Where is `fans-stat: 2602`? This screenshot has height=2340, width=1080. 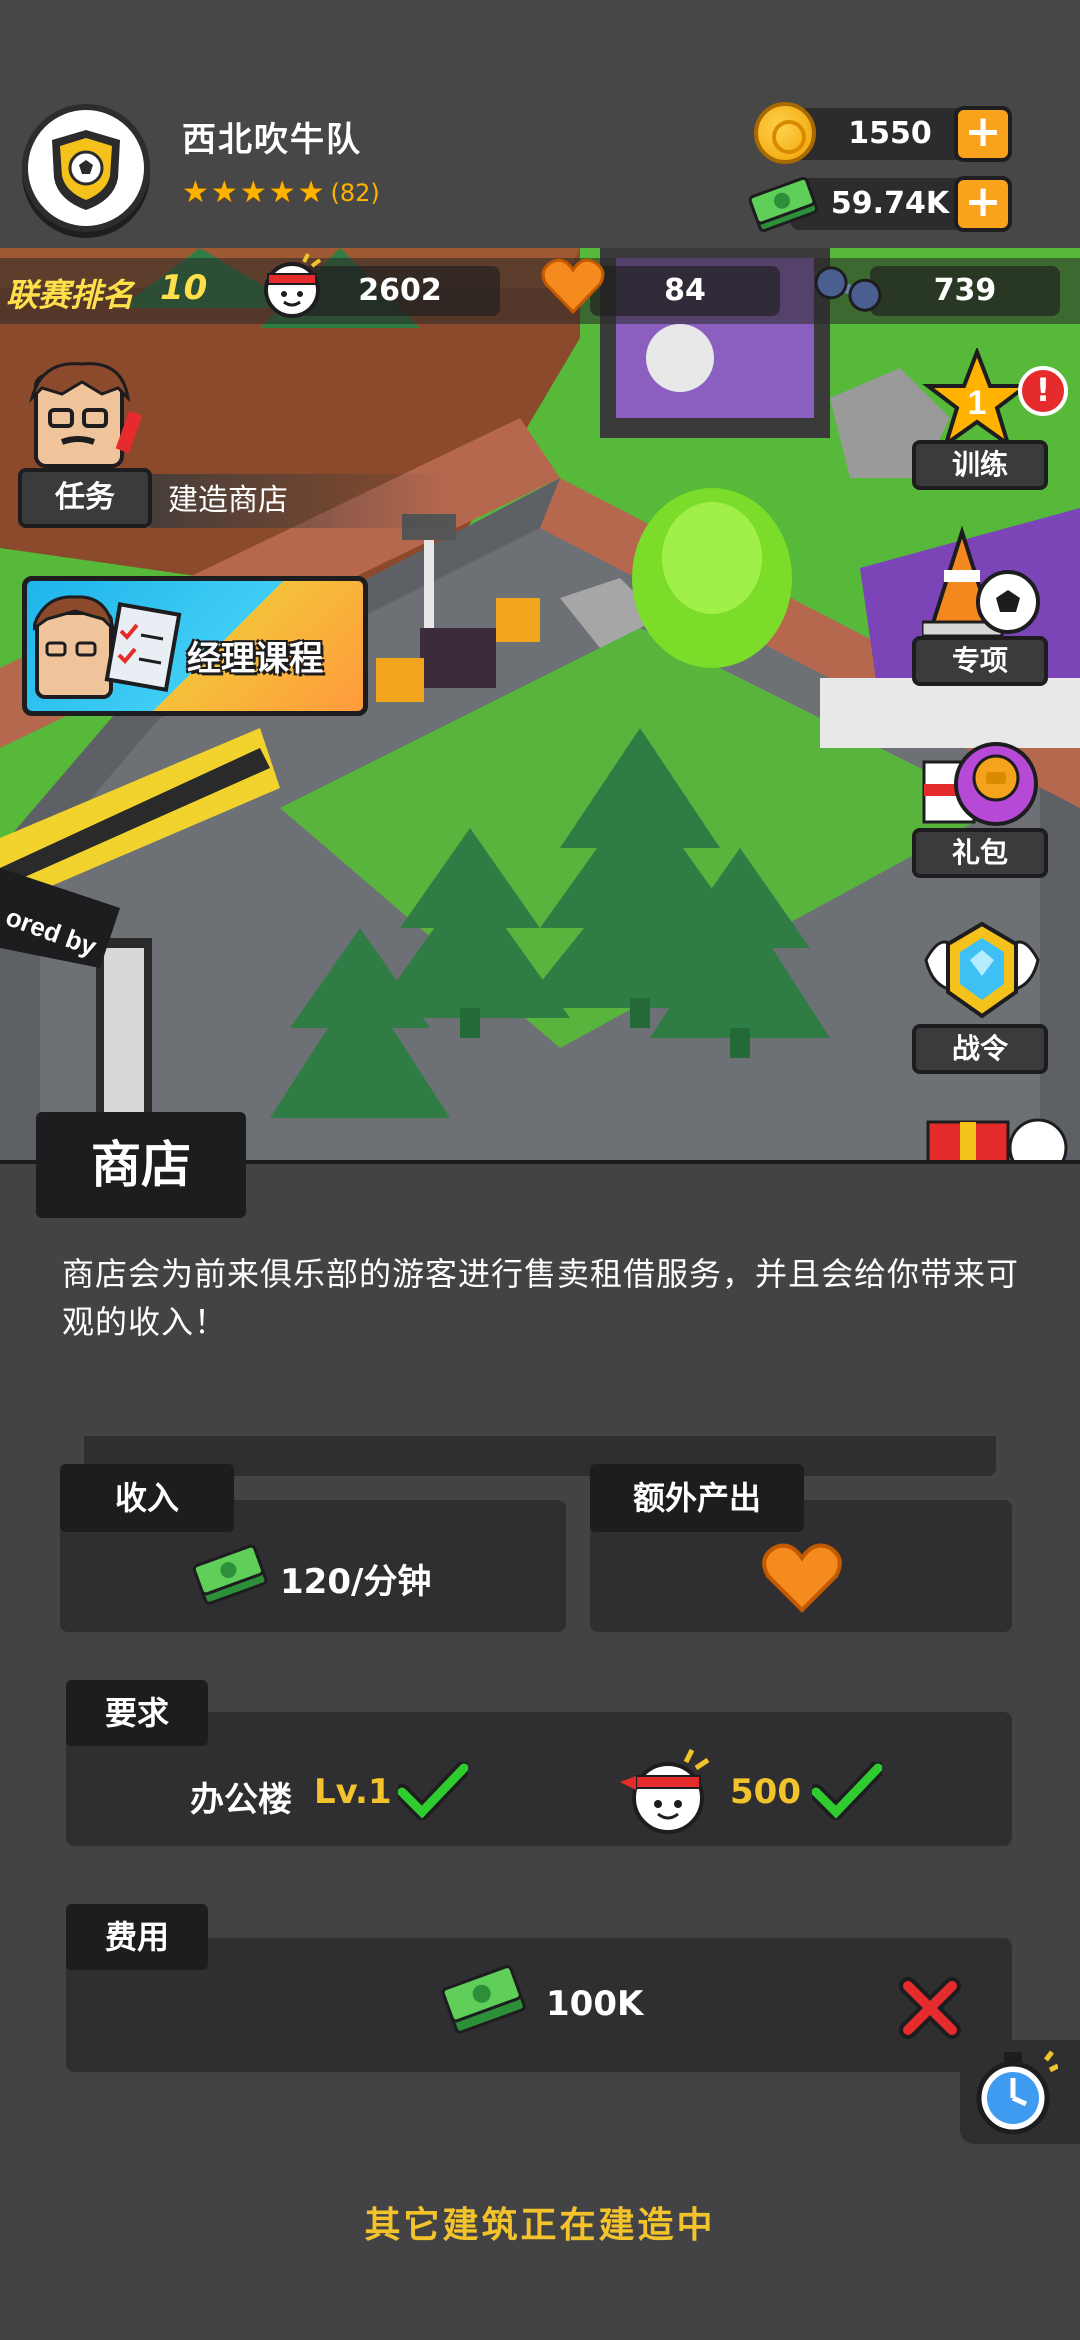
fans-stat: 2602 is located at coordinates (400, 291).